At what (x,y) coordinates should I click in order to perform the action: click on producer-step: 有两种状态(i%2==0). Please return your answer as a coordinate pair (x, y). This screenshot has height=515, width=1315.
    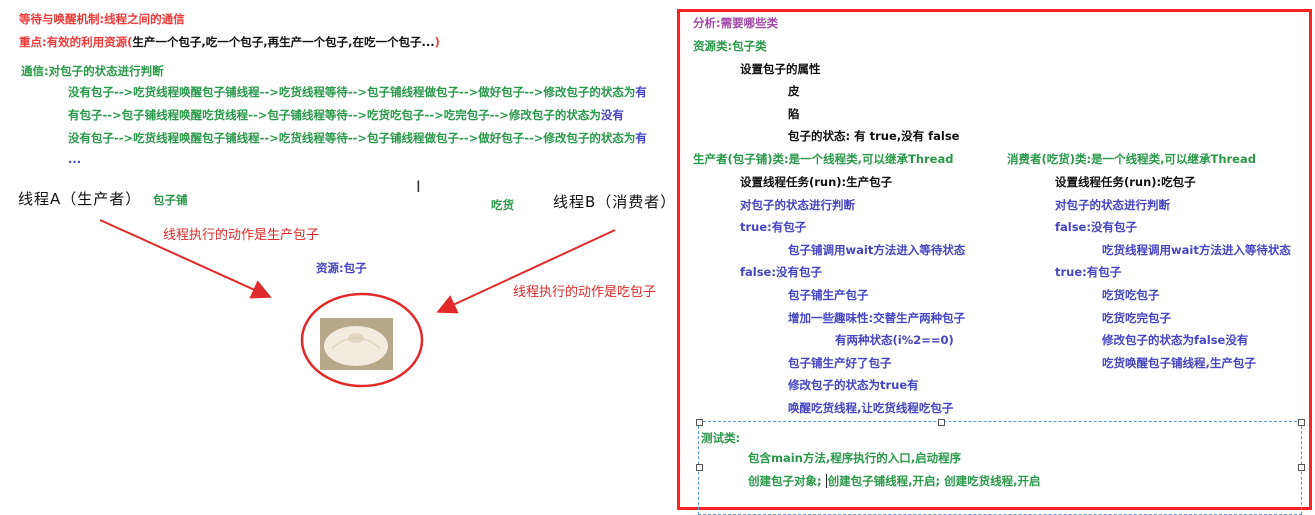
    Looking at the image, I should click on (894, 340).